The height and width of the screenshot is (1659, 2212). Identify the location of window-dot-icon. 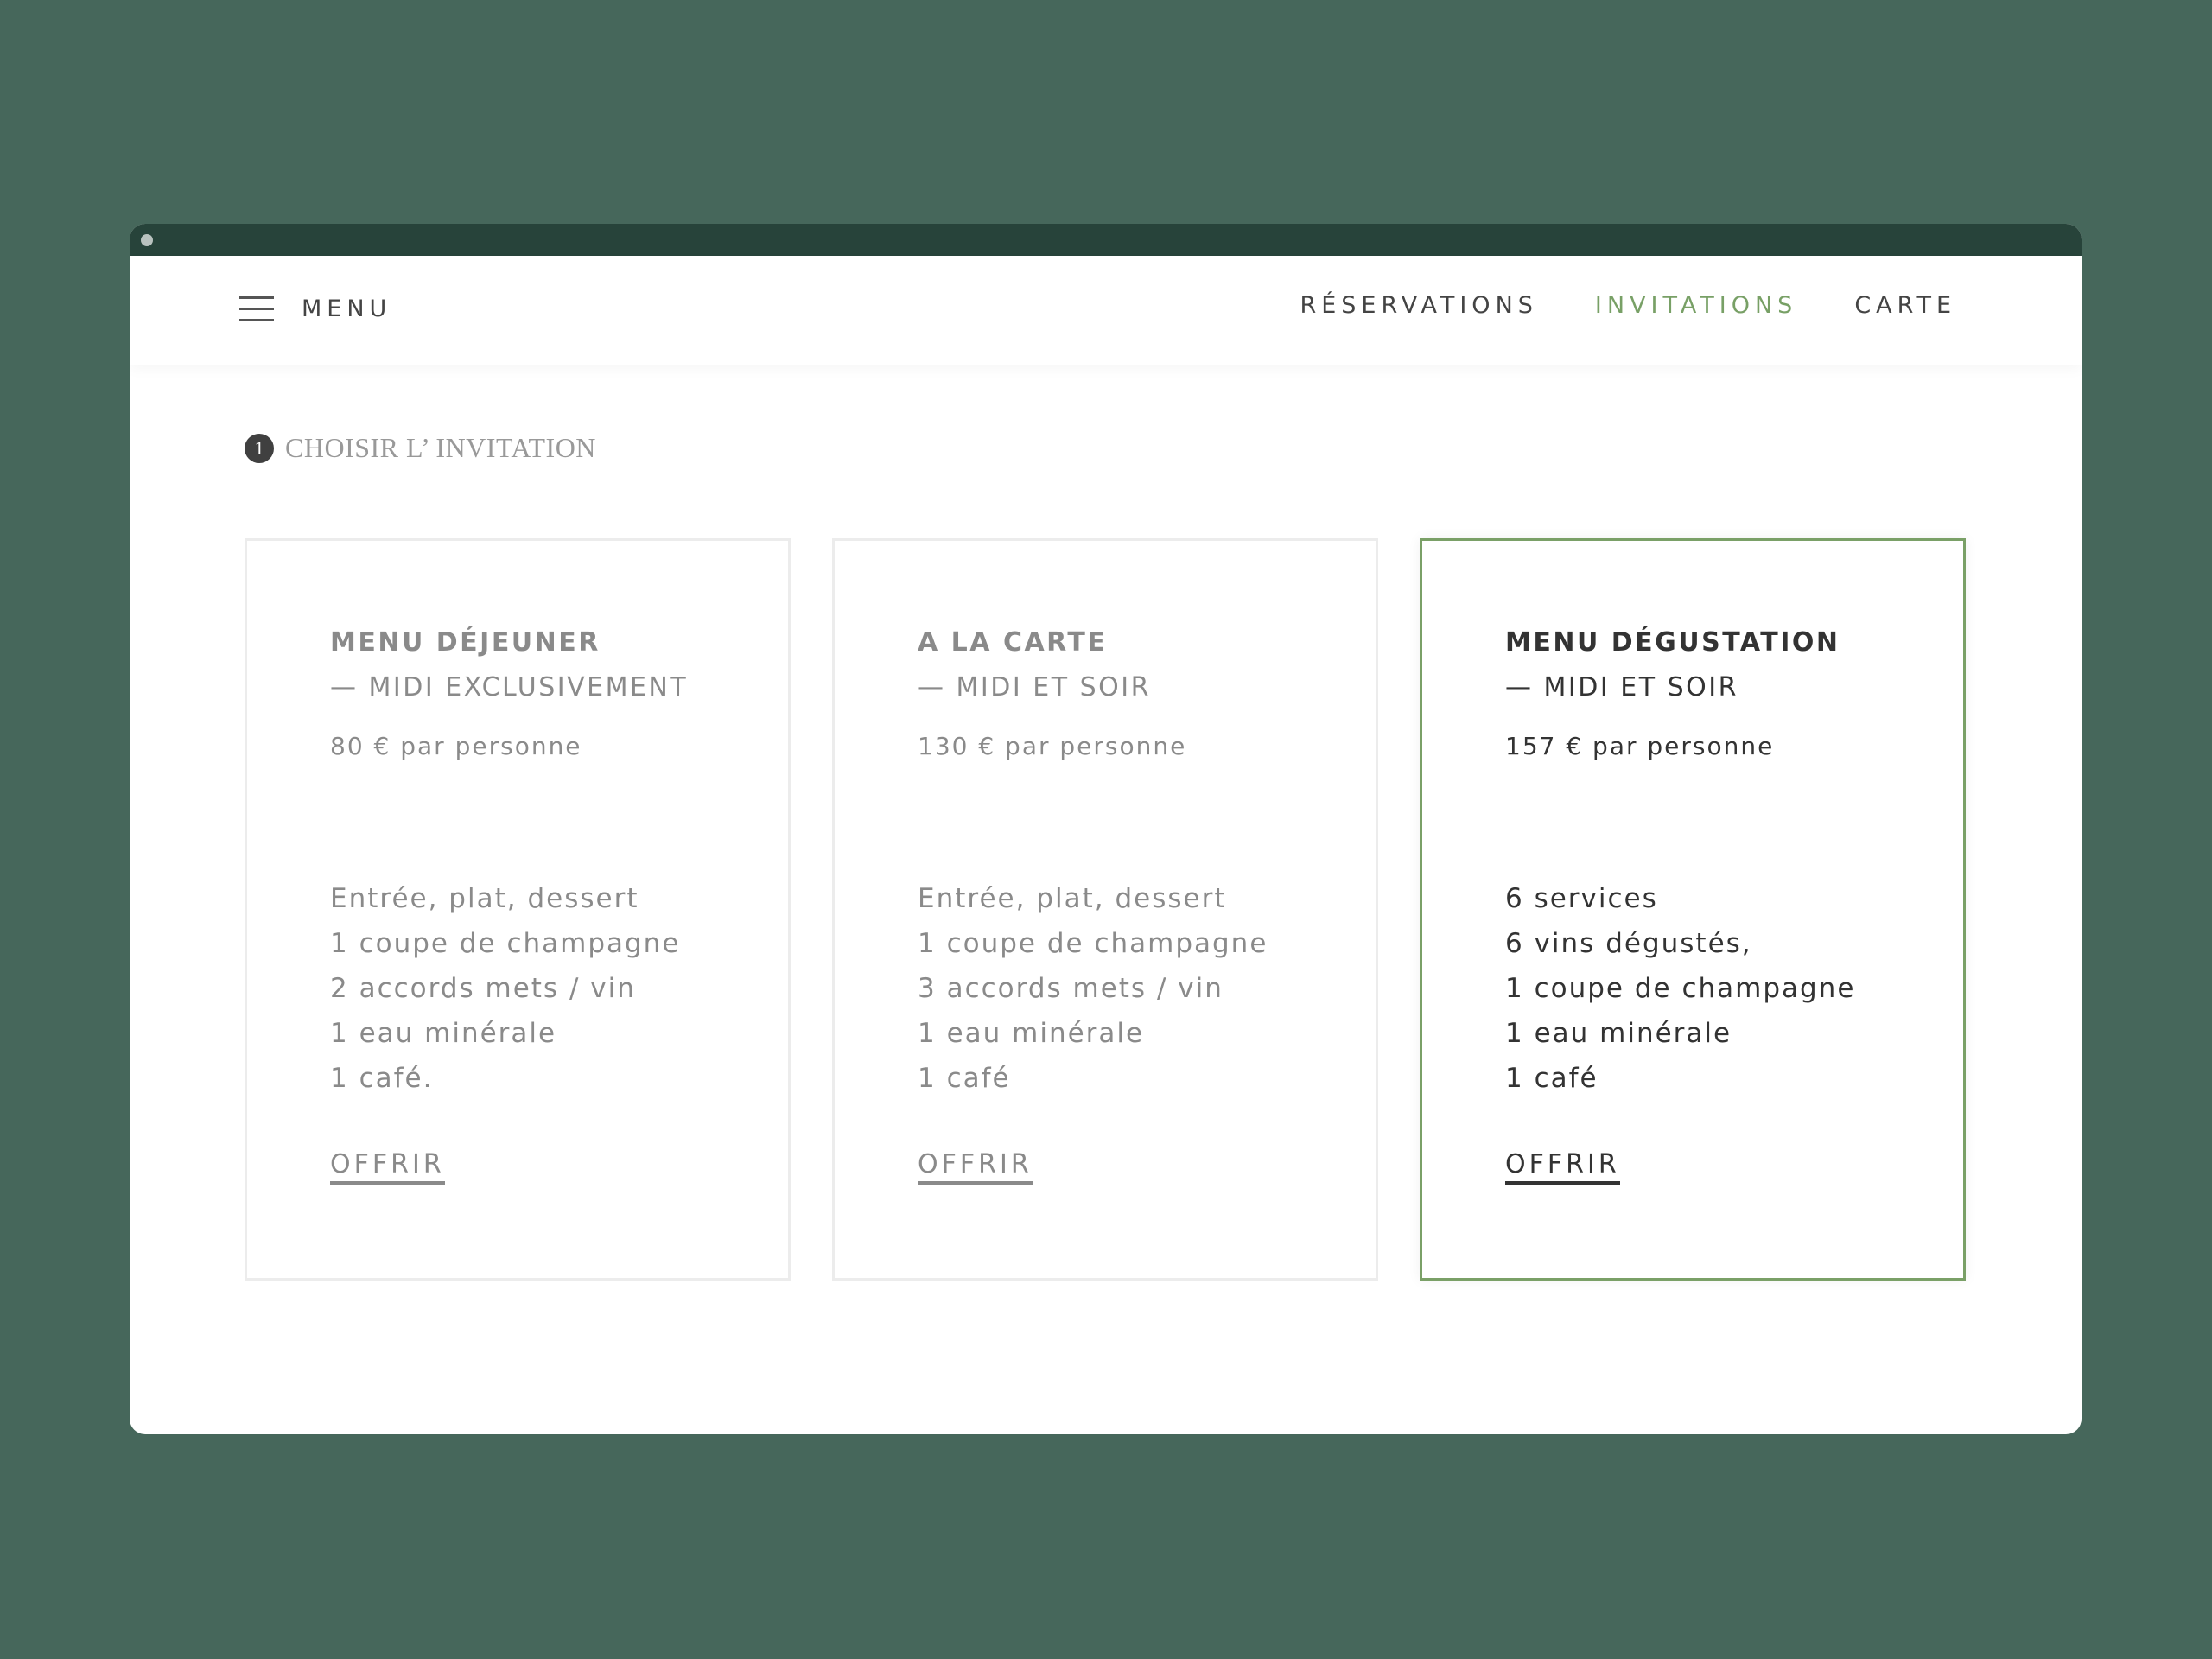
(147, 240).